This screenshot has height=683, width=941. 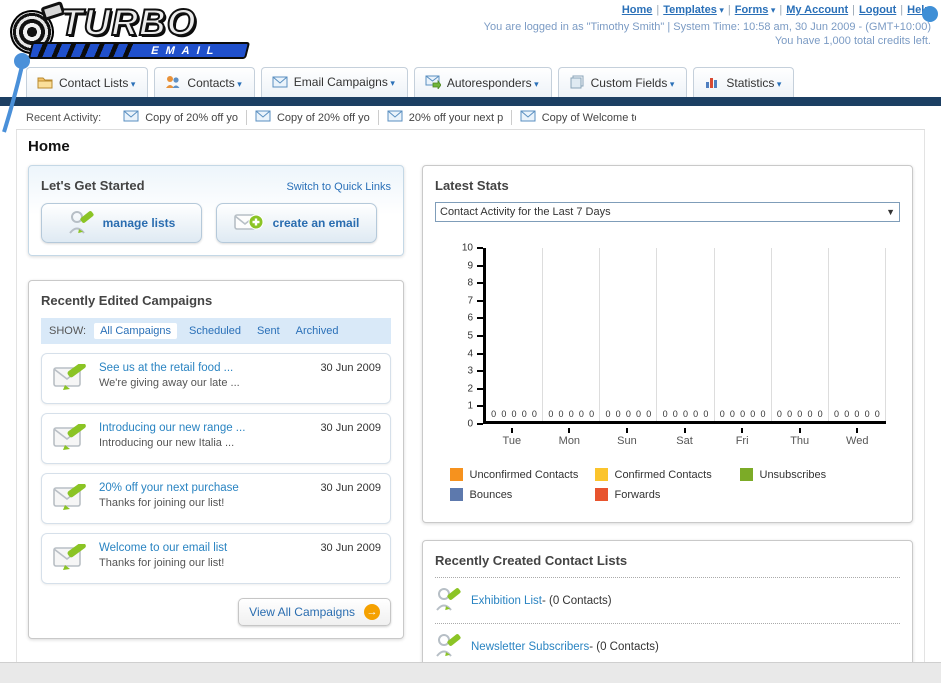 What do you see at coordinates (139, 223) in the screenshot?
I see `button-label: manage lists` at bounding box center [139, 223].